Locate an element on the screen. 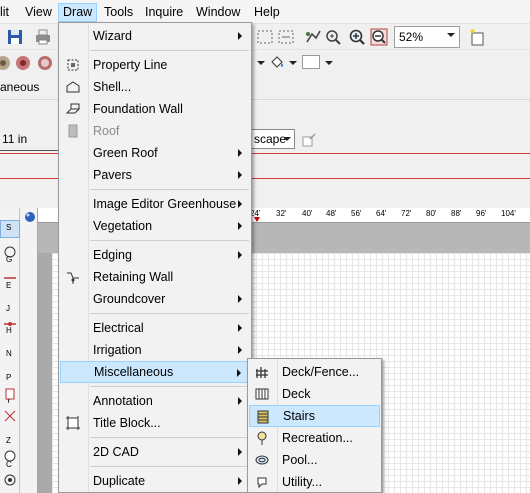  menu-item-label: Property Line is located at coordinates (130, 65).